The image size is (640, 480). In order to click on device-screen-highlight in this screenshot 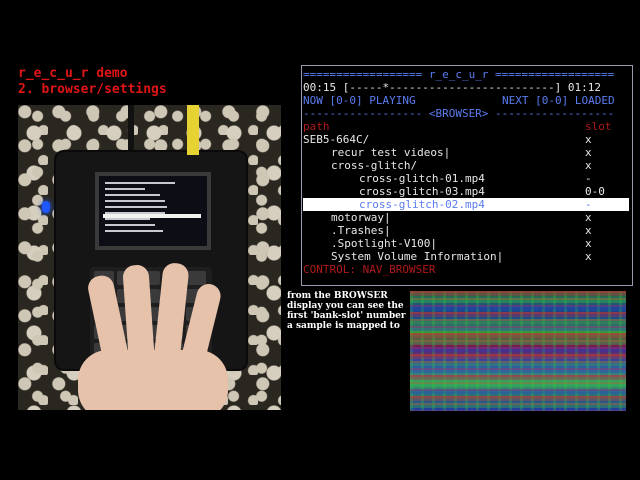, I will do `click(152, 216)`.